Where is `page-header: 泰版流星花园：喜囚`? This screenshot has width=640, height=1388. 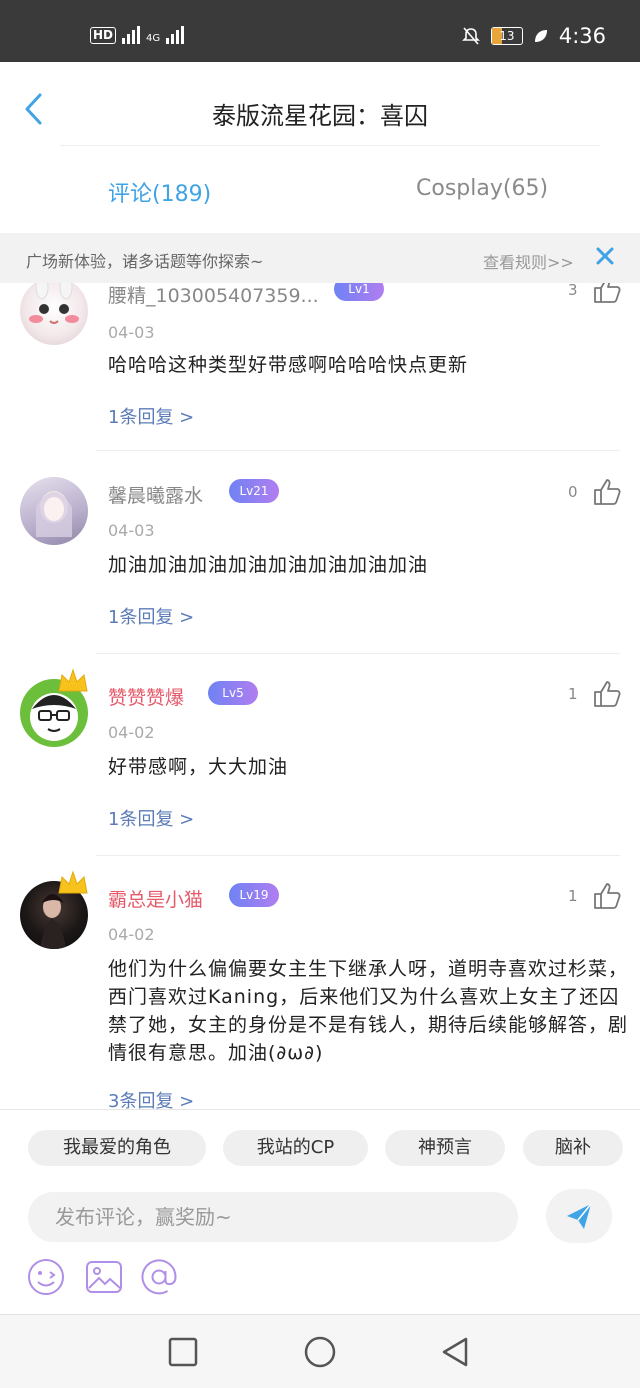
page-header: 泰版流星花园：喜囚 is located at coordinates (320, 105).